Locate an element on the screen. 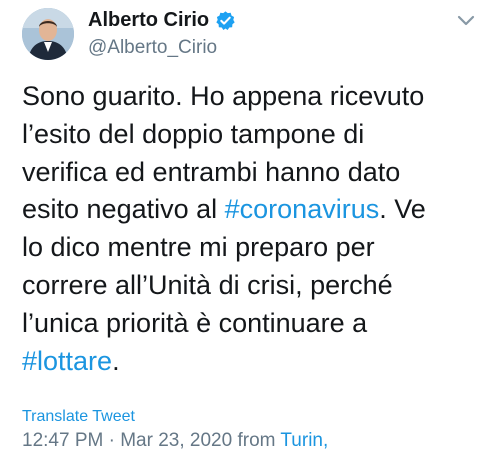 The height and width of the screenshot is (460, 500). tweet-text-line: verifica ed entrambi hanno dato is located at coordinates (257, 173).